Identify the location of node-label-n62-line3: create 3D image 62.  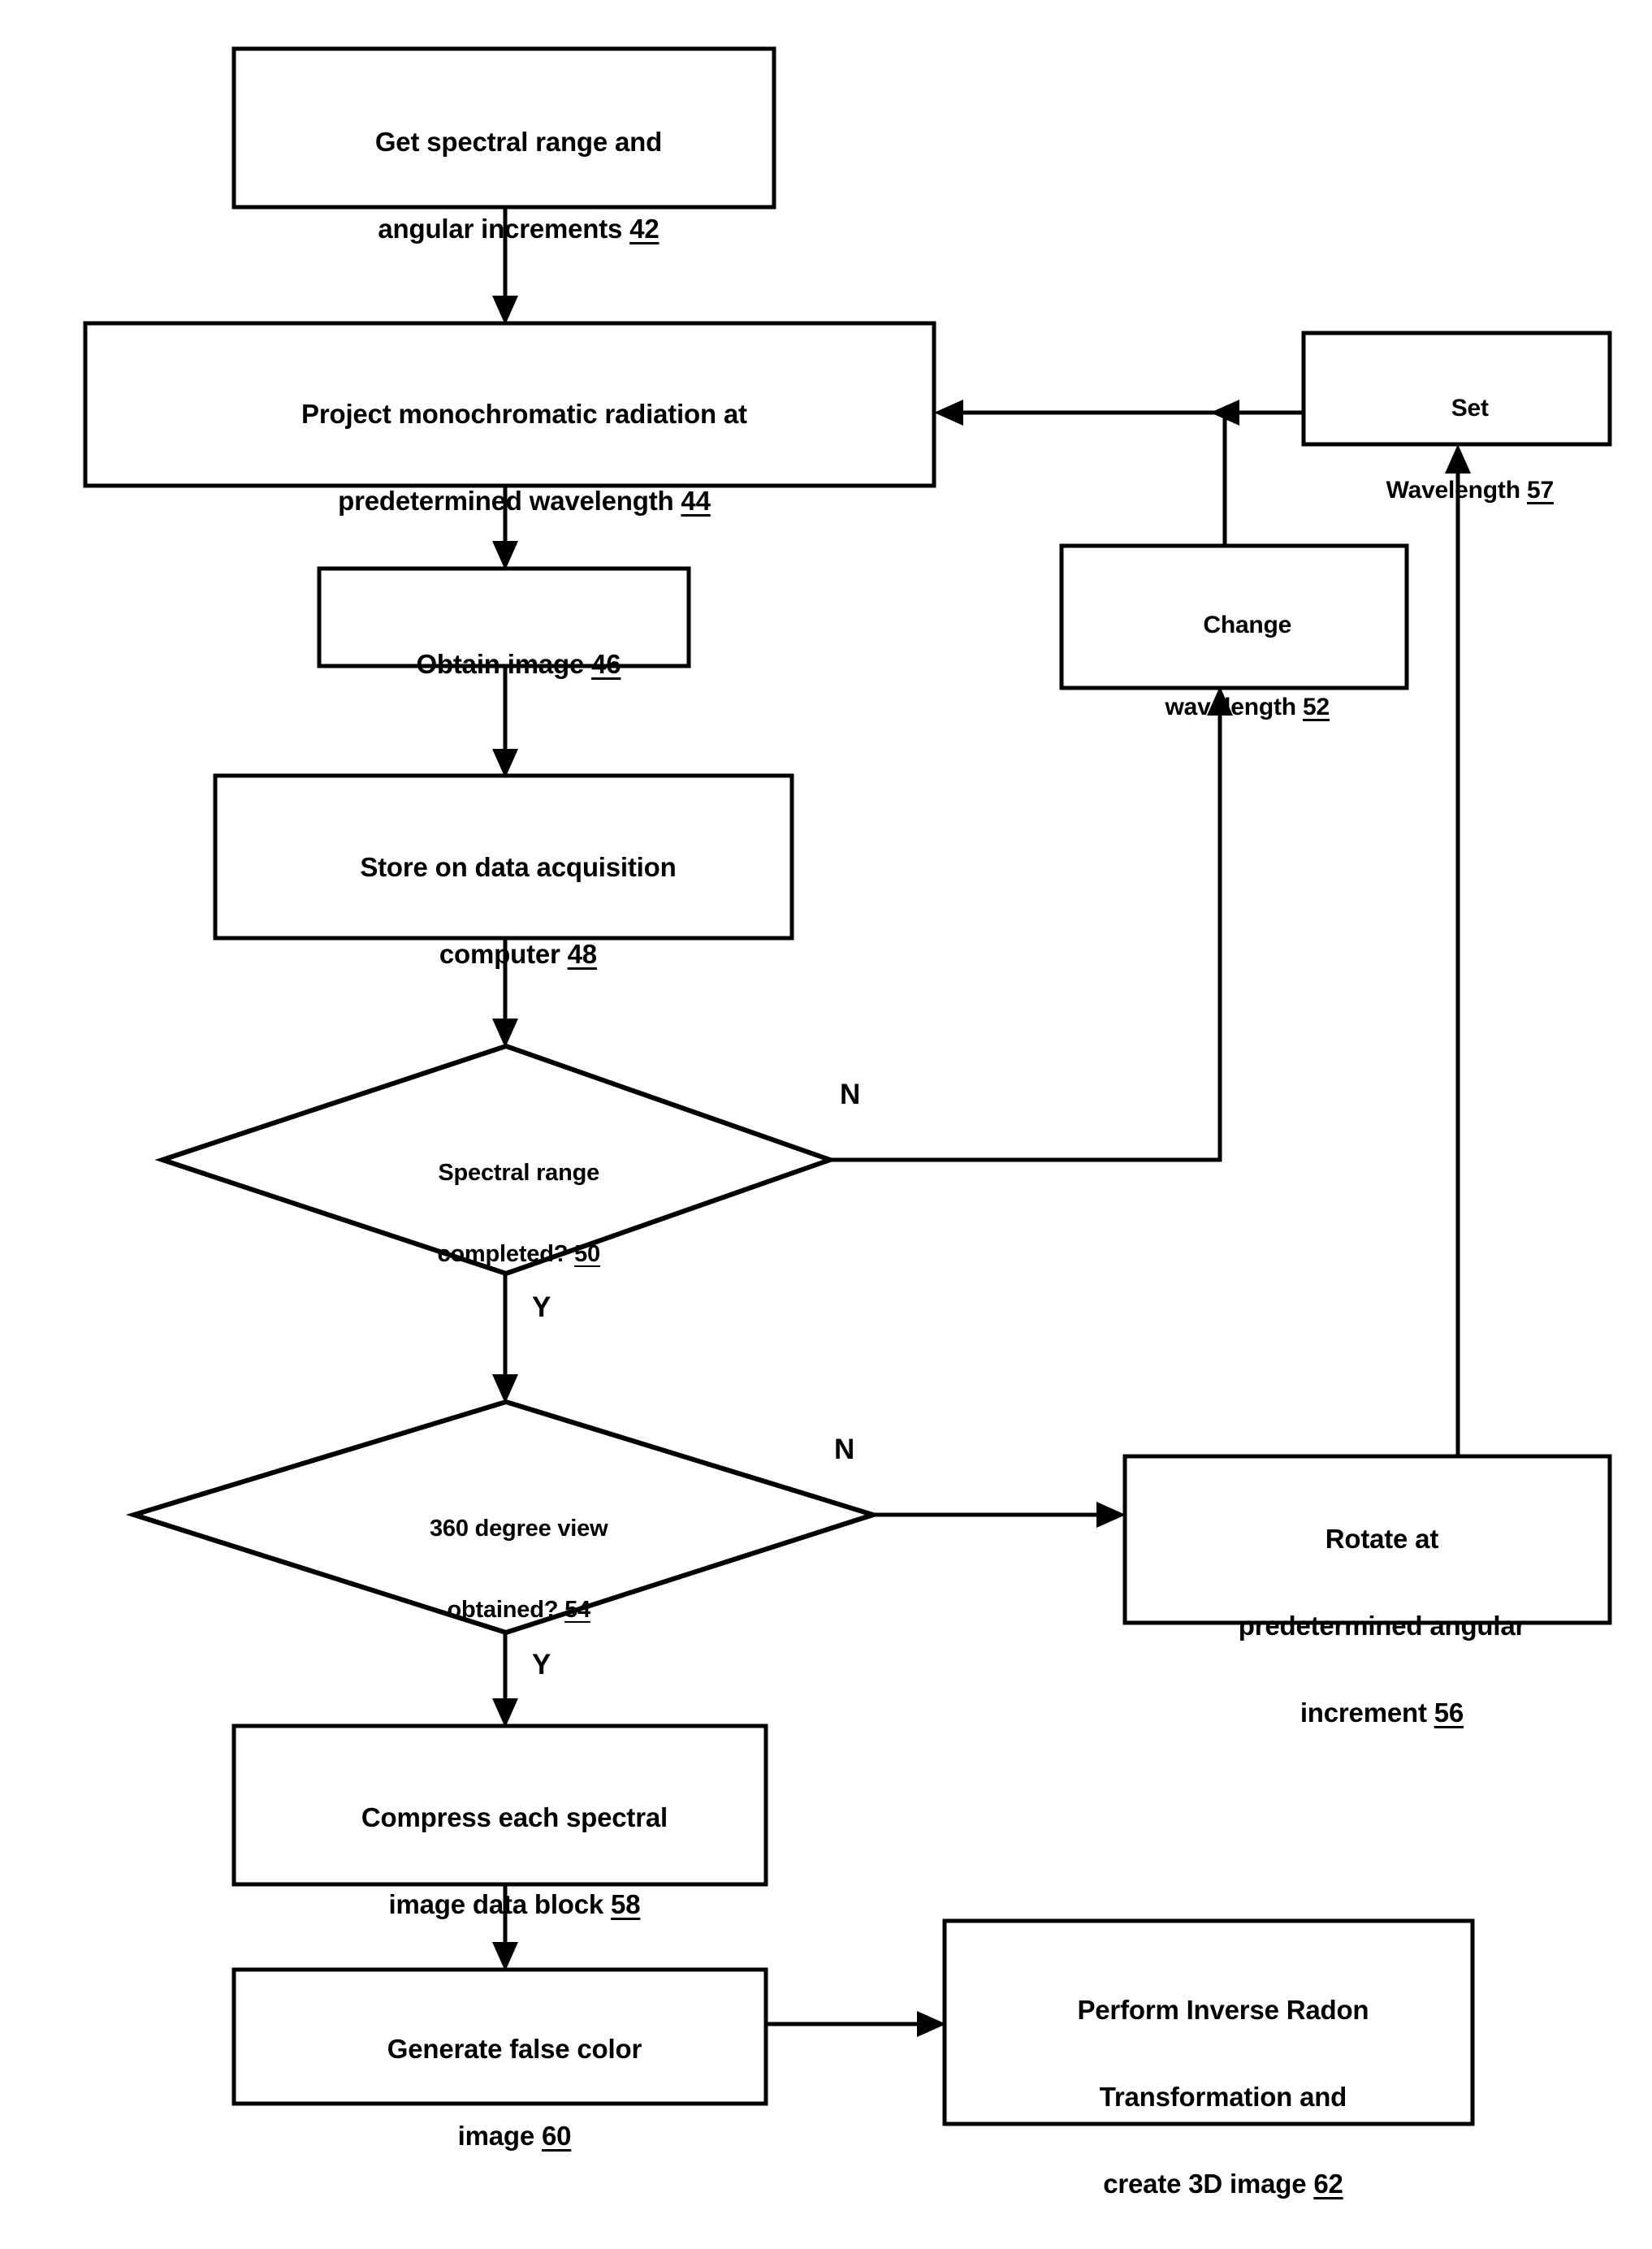
(1223, 2184).